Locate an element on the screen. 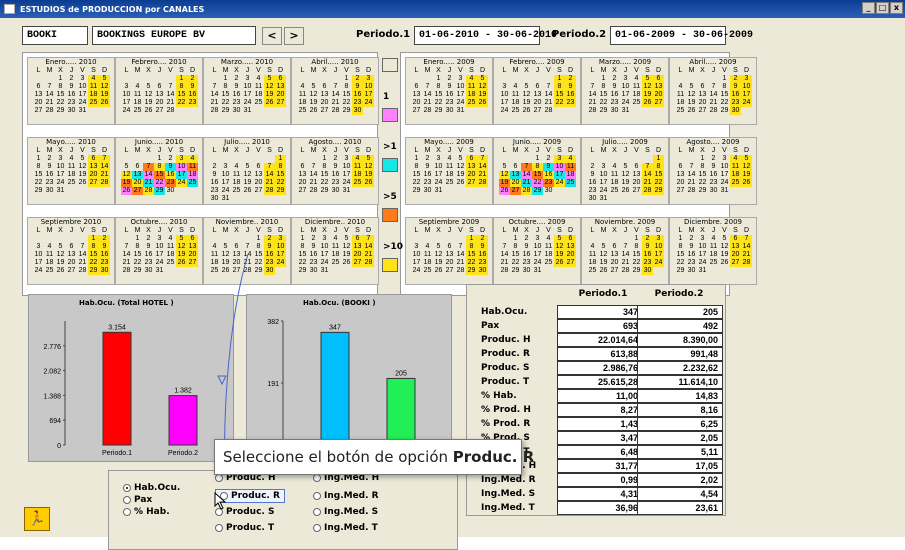  close-button: x is located at coordinates (896, 8).